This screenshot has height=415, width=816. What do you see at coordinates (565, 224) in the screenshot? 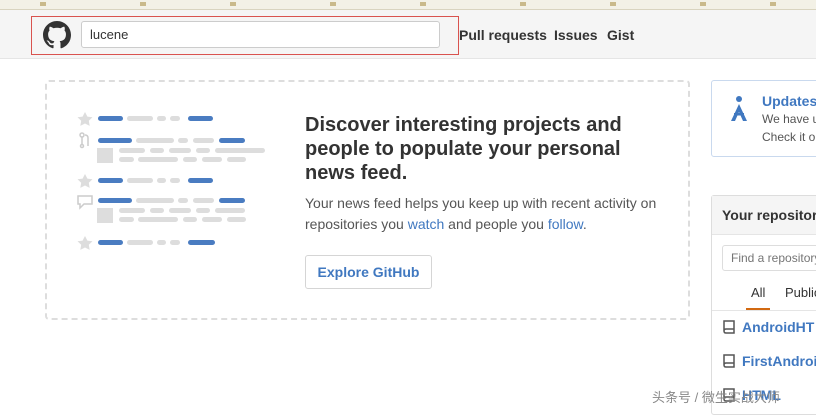
I see `follow-link: follow` at bounding box center [565, 224].